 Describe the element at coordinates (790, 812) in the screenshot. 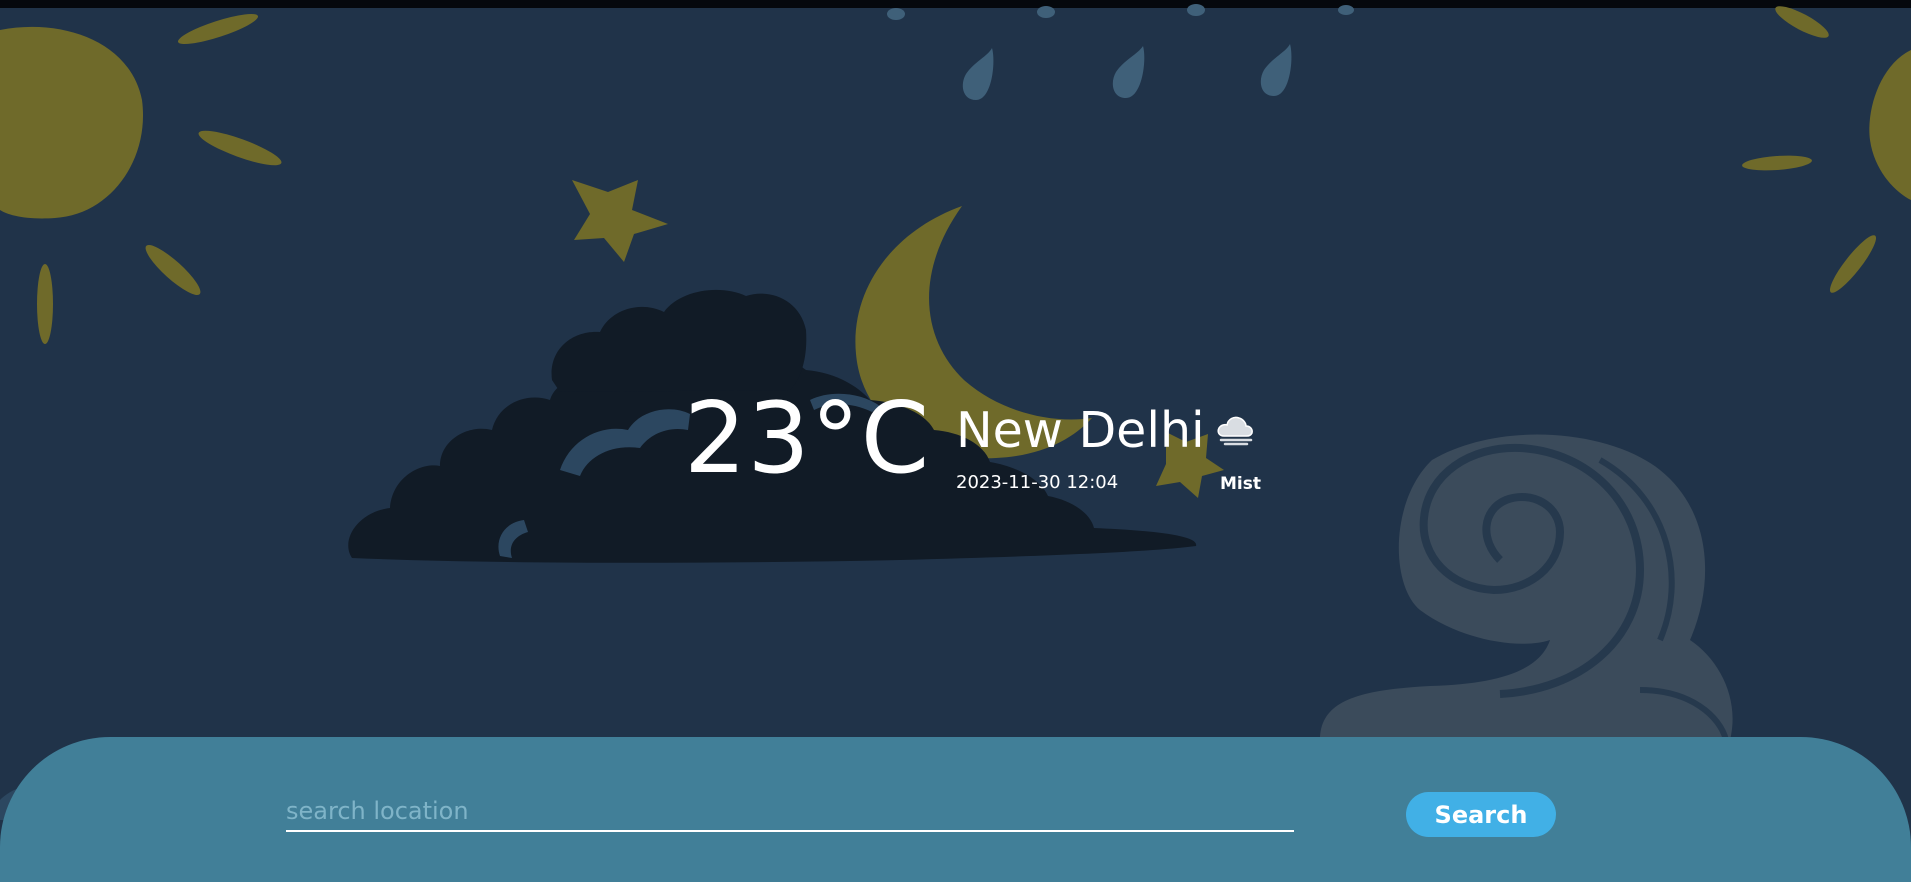

I see `search-input` at that location.